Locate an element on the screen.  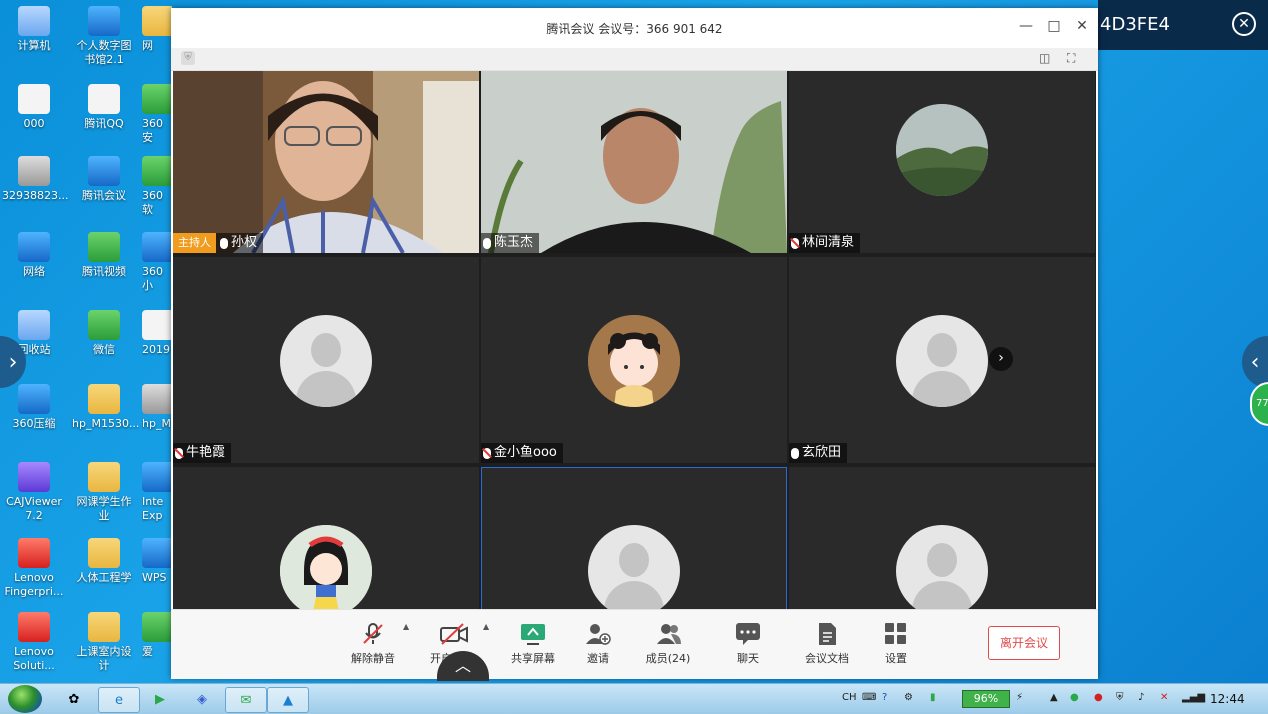
wechat-tray-icon: ● is located at coordinates (1074, 697).